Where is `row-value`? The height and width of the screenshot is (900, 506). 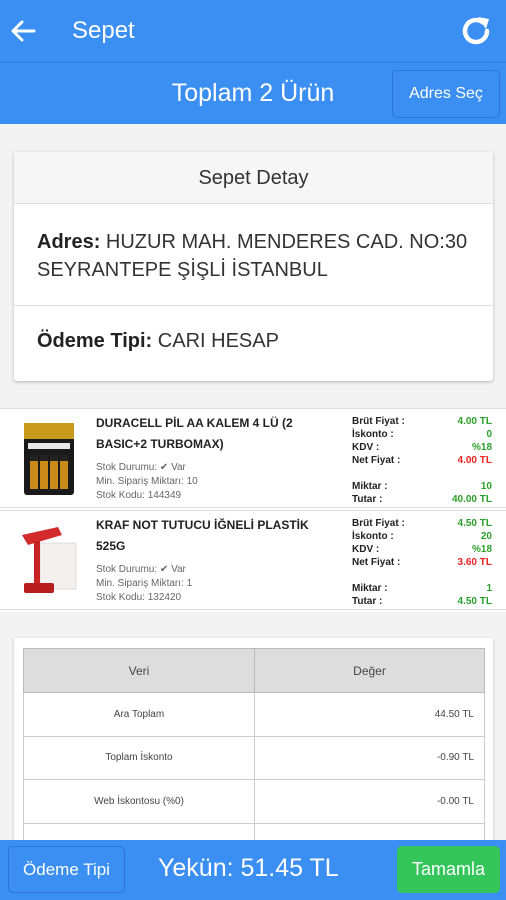 row-value is located at coordinates (369, 831).